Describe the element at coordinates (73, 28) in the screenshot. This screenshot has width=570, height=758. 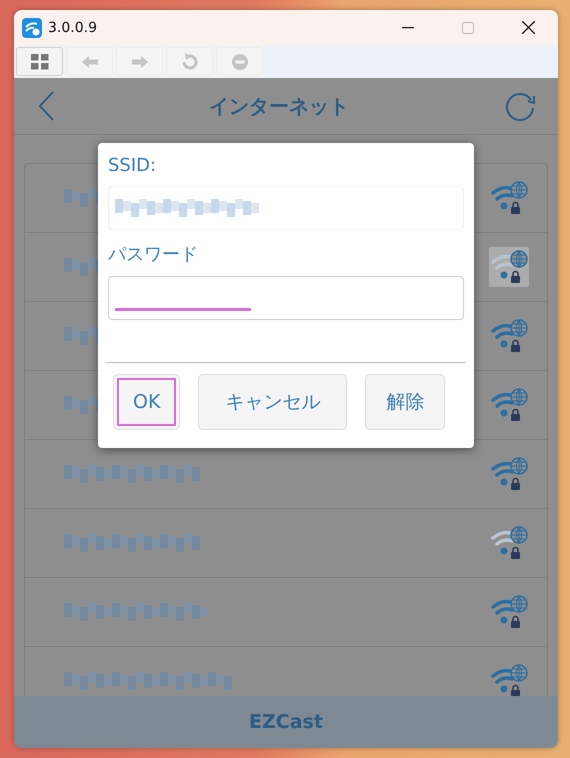
I see `window-title: 3.0.0.9` at that location.